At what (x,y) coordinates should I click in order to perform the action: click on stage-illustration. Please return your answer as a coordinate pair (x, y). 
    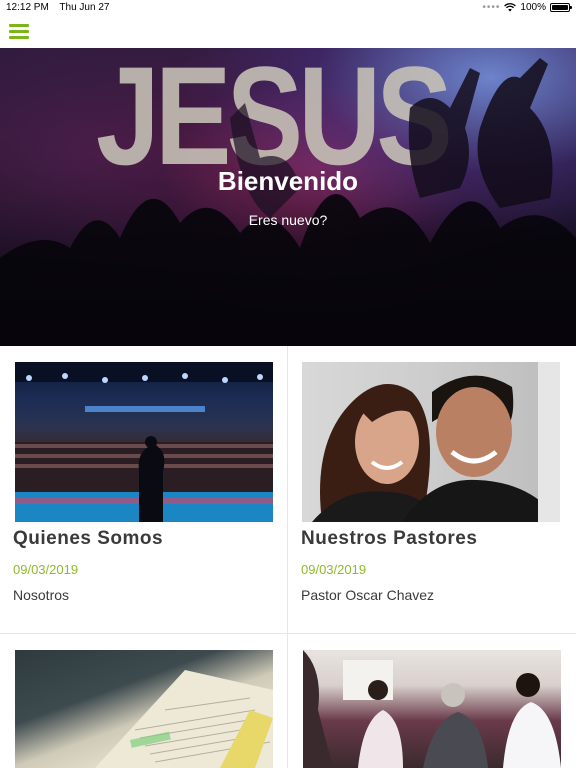
    Looking at the image, I should click on (144, 442).